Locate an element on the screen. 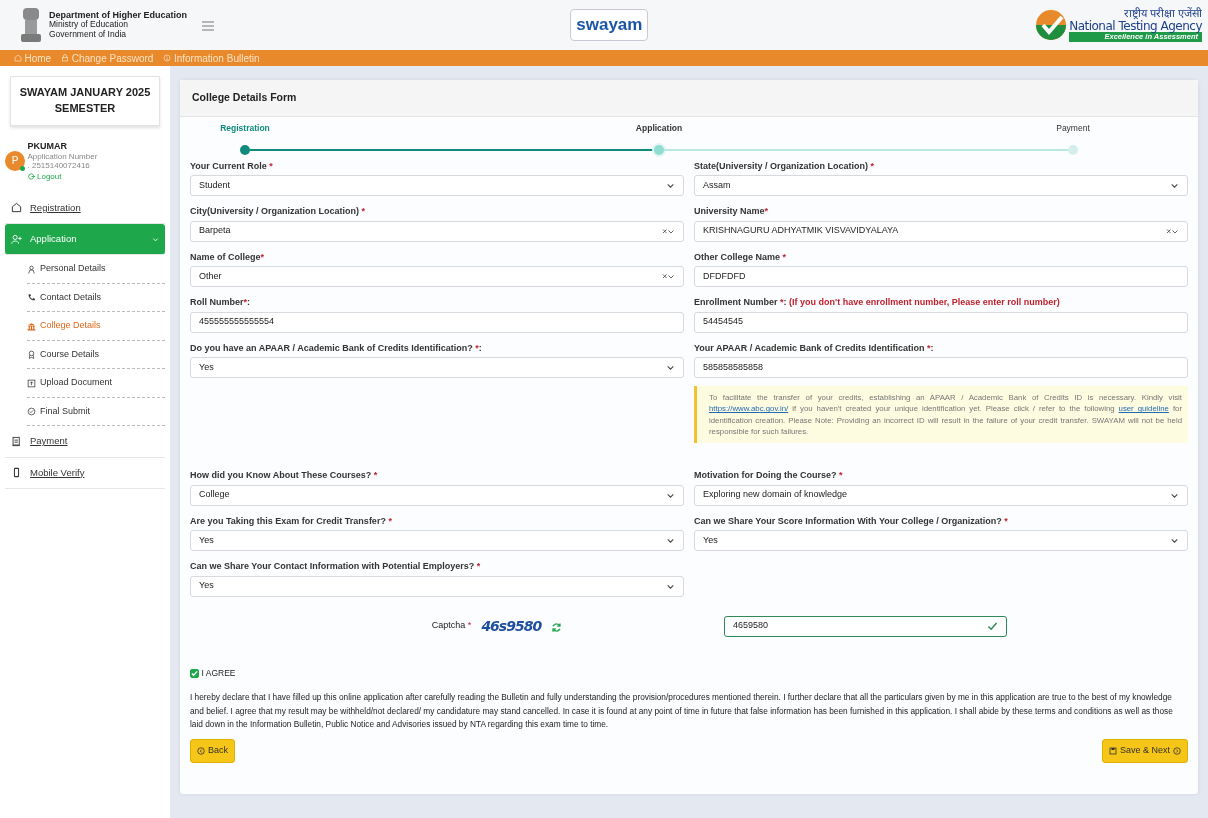 Image resolution: width=1208 pixels, height=818 pixels. save-next-button: Save & Next is located at coordinates (1144, 751).